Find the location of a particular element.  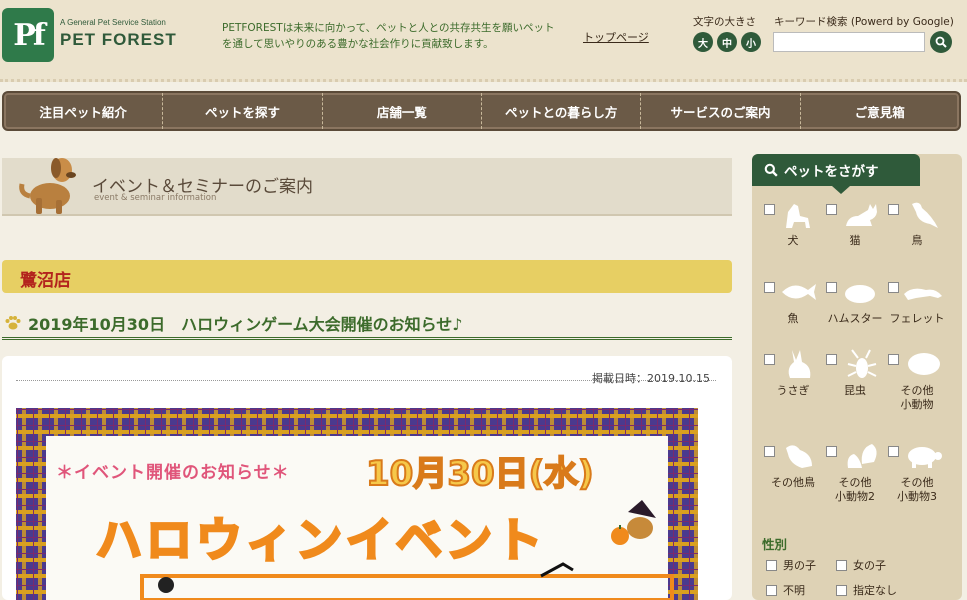

pet-label: ハムスター is located at coordinates (855, 318).